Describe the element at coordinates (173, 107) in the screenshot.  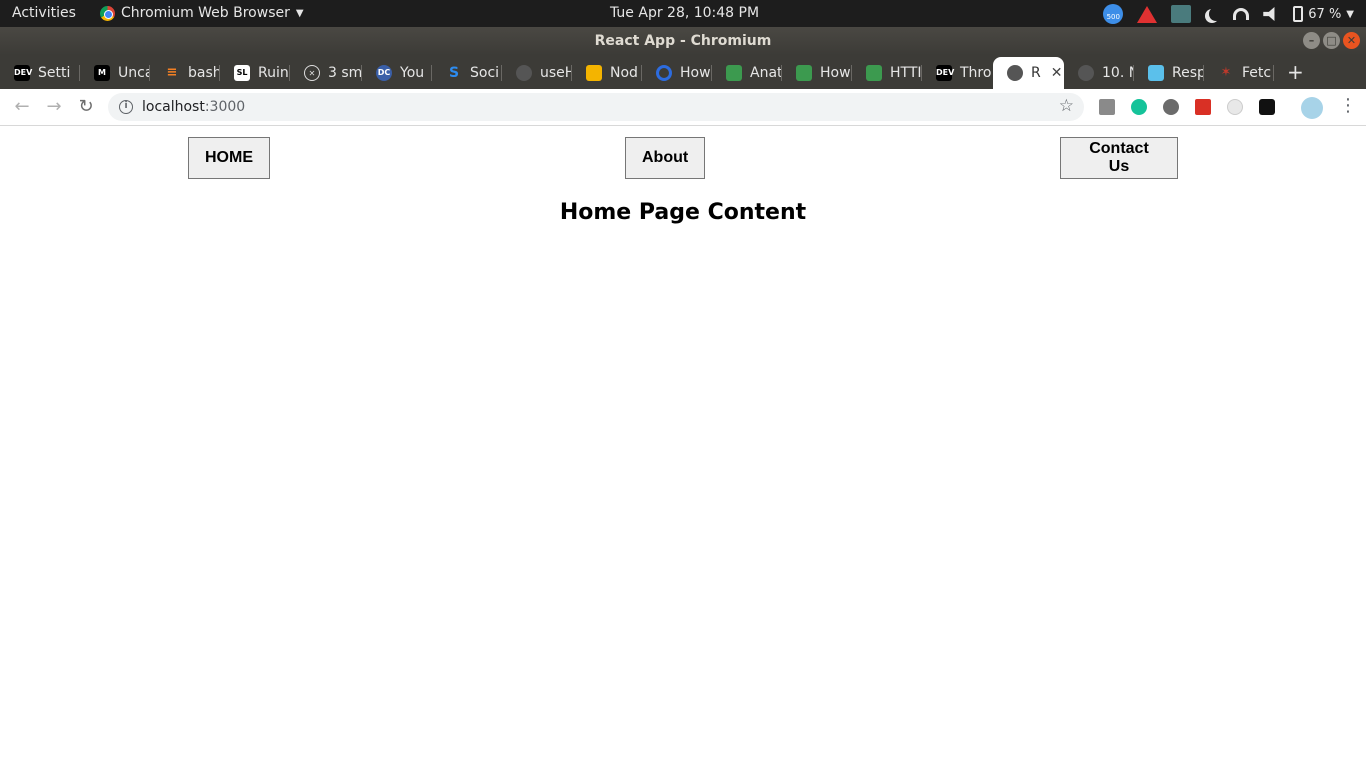
I see `url-host: localhost` at that location.